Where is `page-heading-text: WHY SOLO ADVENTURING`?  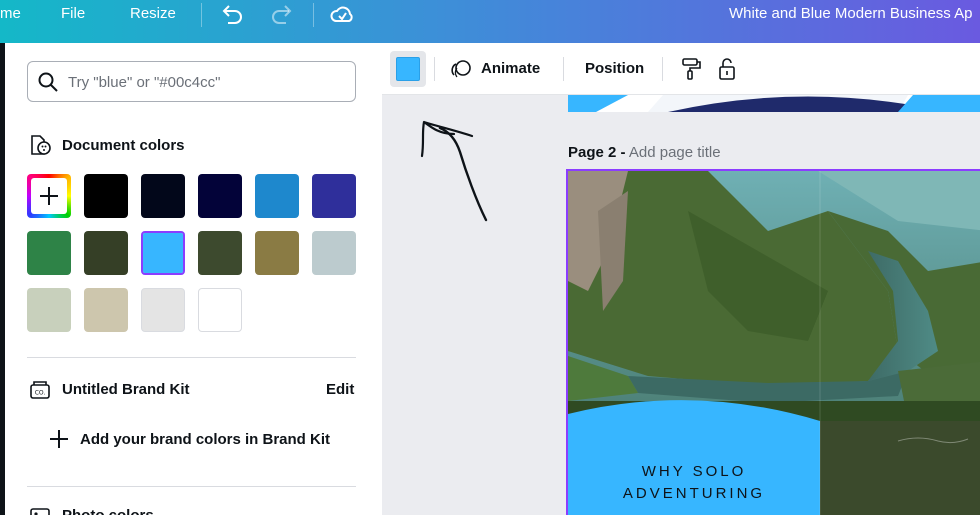 page-heading-text: WHY SOLO ADVENTURING is located at coordinates (694, 483).